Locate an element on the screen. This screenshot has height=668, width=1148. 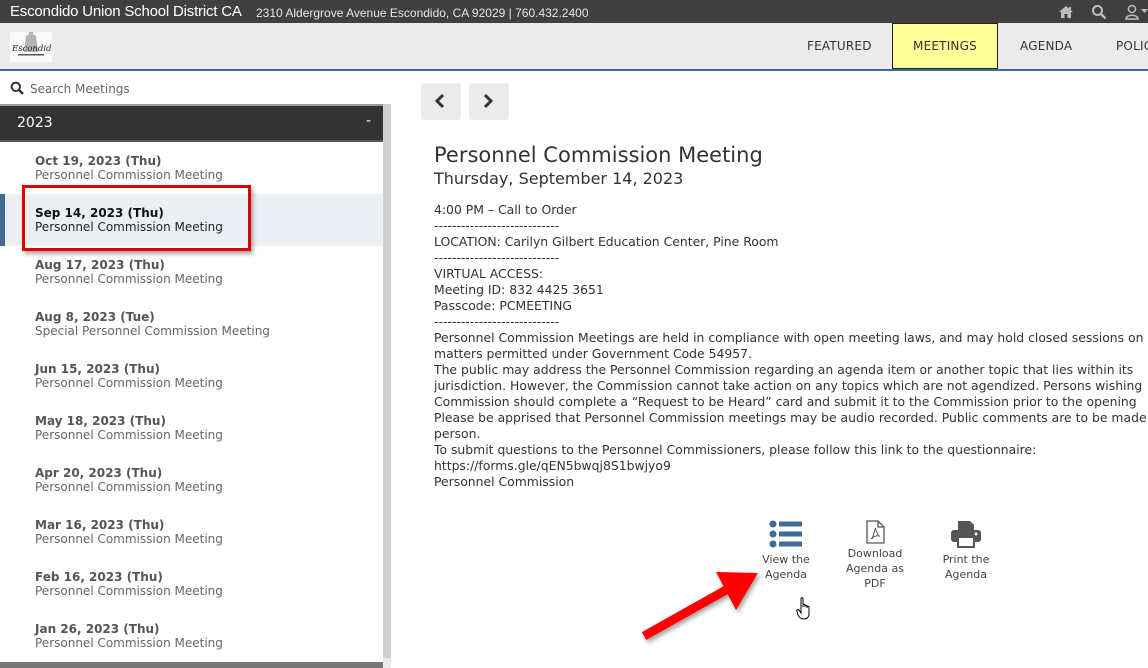
annotation-highlight-box is located at coordinates (136, 218).